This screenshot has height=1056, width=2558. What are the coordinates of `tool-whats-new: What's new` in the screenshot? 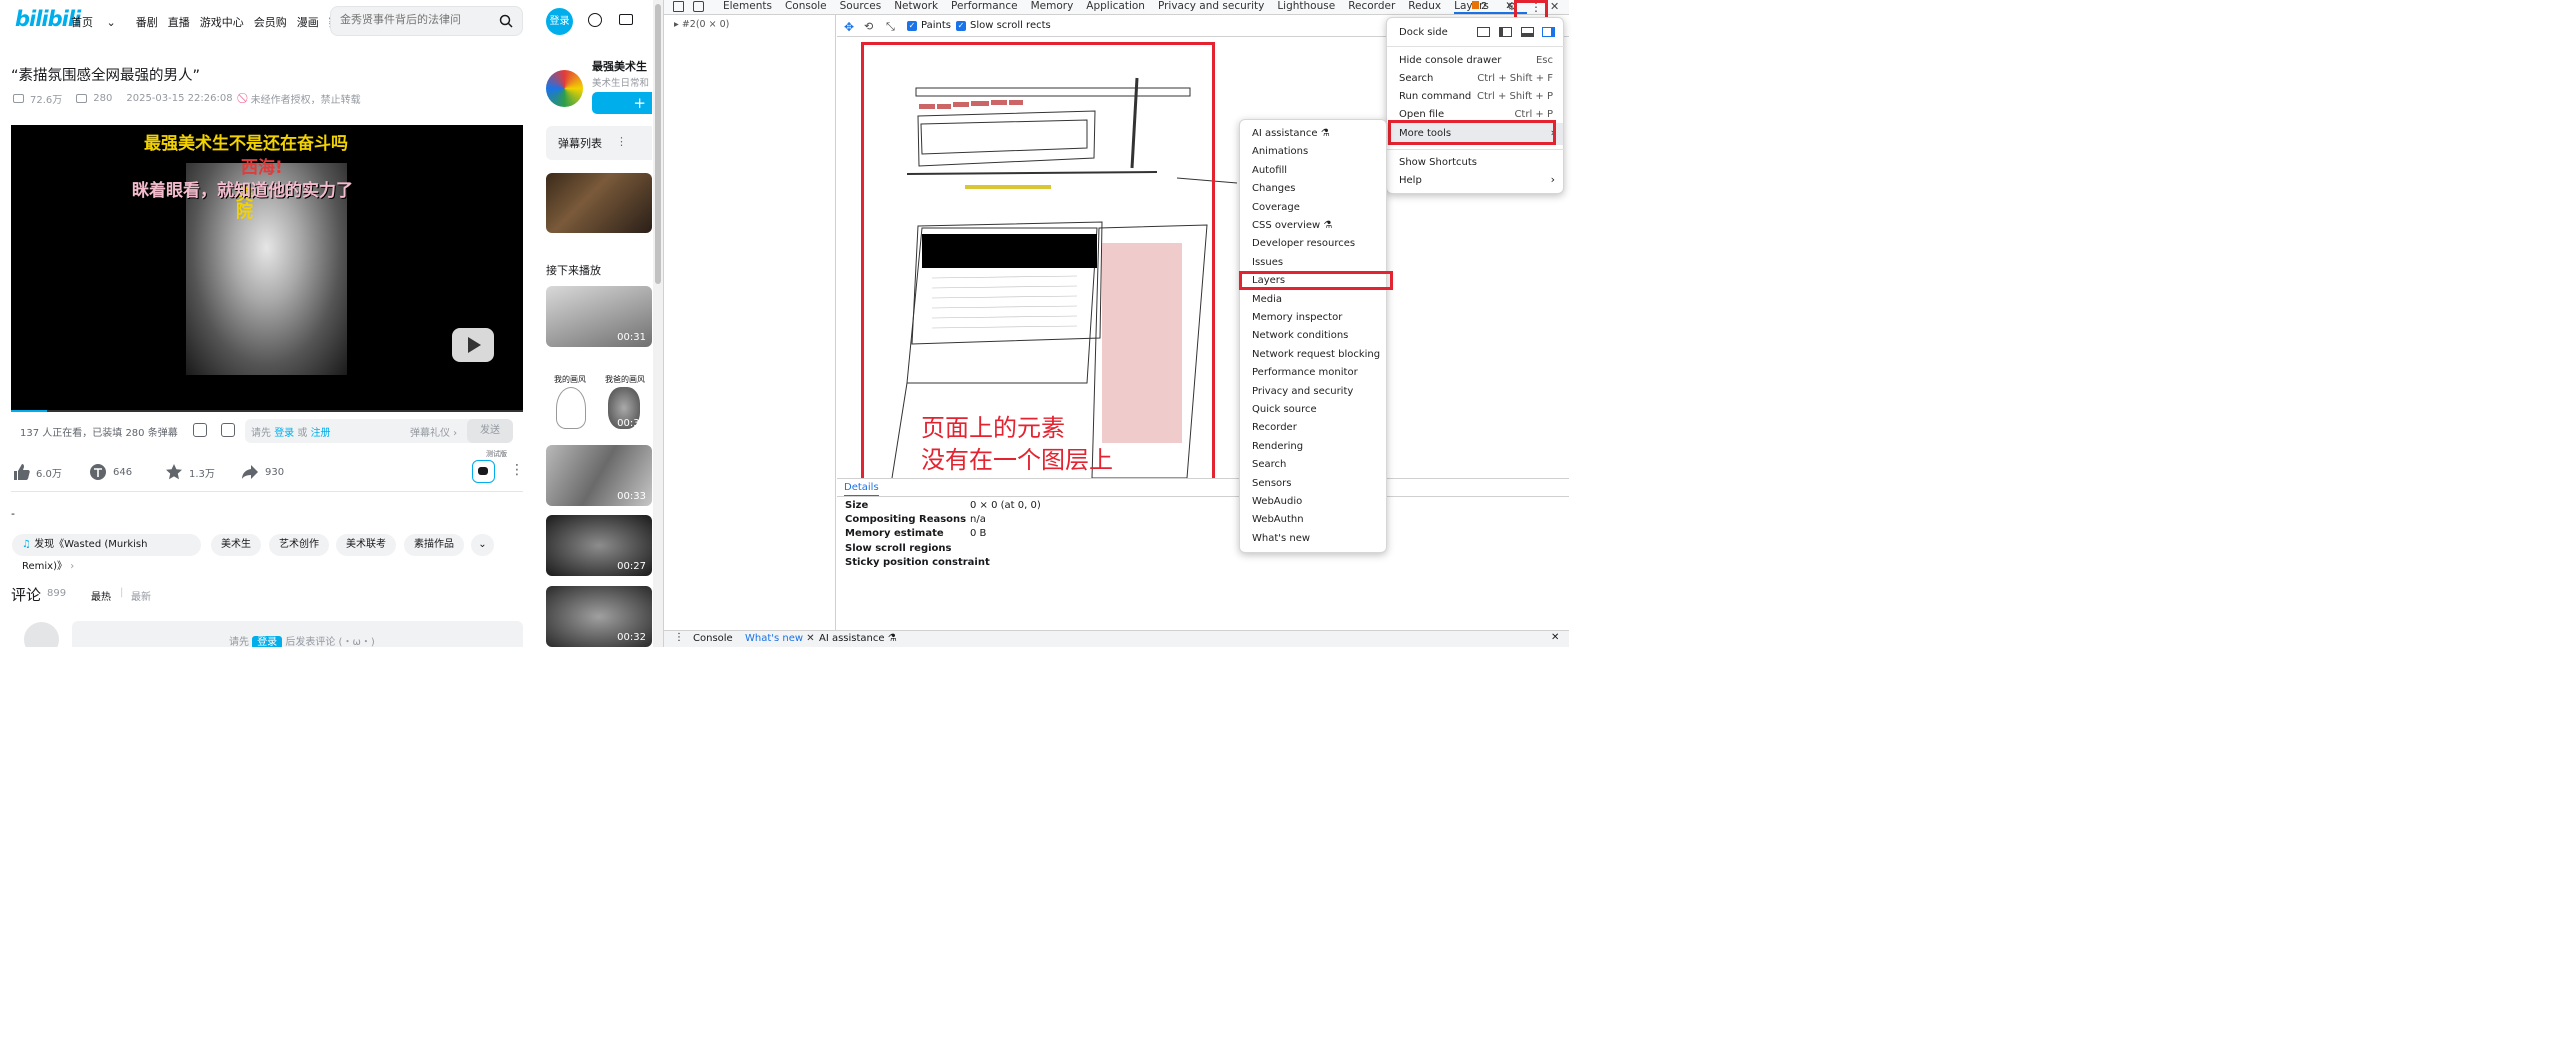 It's located at (1281, 538).